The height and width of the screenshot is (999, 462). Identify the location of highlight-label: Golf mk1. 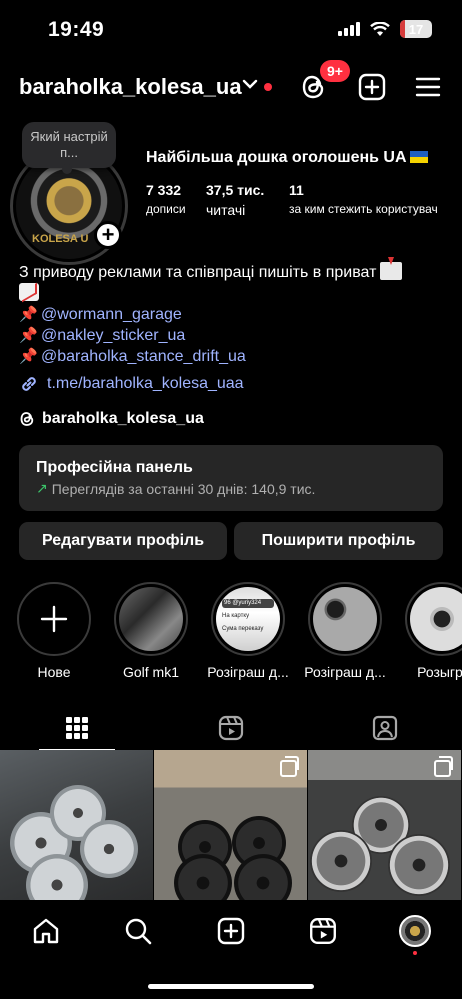
(150, 672).